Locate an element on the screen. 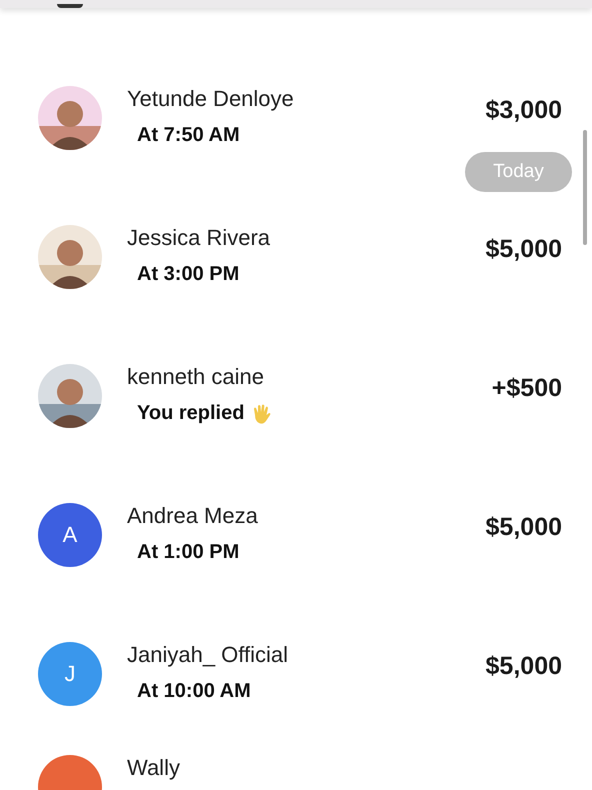 The height and width of the screenshot is (790, 592). contact-name: Wally is located at coordinates (154, 768).